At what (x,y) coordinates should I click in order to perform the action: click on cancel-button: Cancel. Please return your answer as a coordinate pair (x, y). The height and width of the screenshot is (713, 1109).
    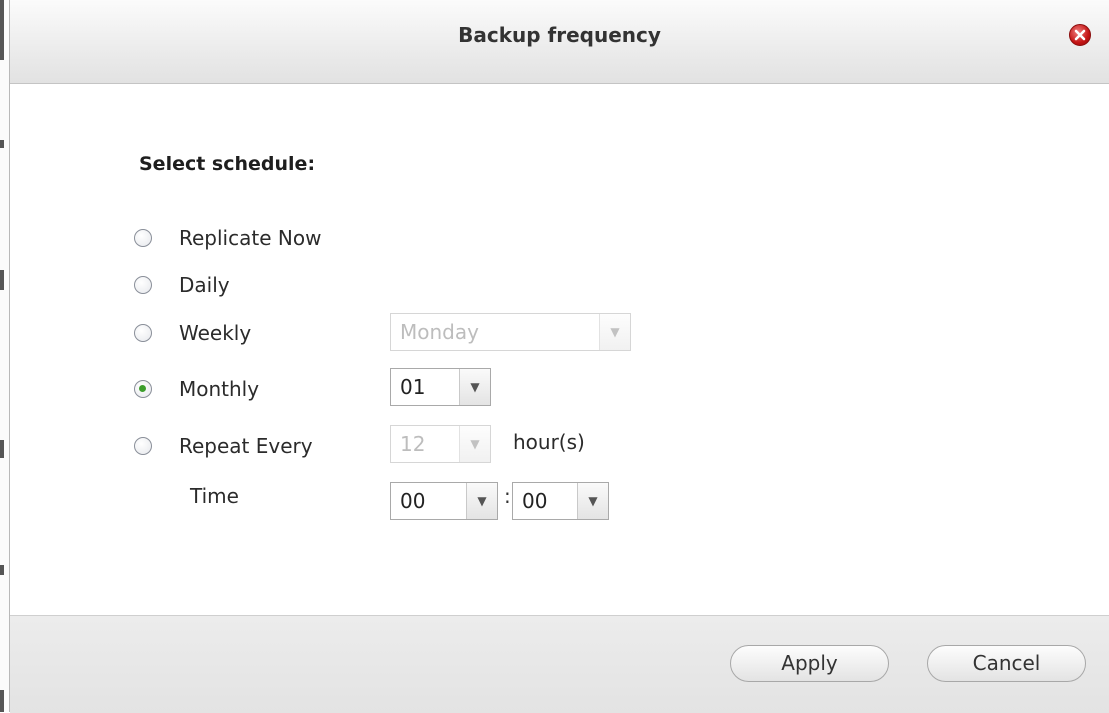
    Looking at the image, I should click on (1006, 663).